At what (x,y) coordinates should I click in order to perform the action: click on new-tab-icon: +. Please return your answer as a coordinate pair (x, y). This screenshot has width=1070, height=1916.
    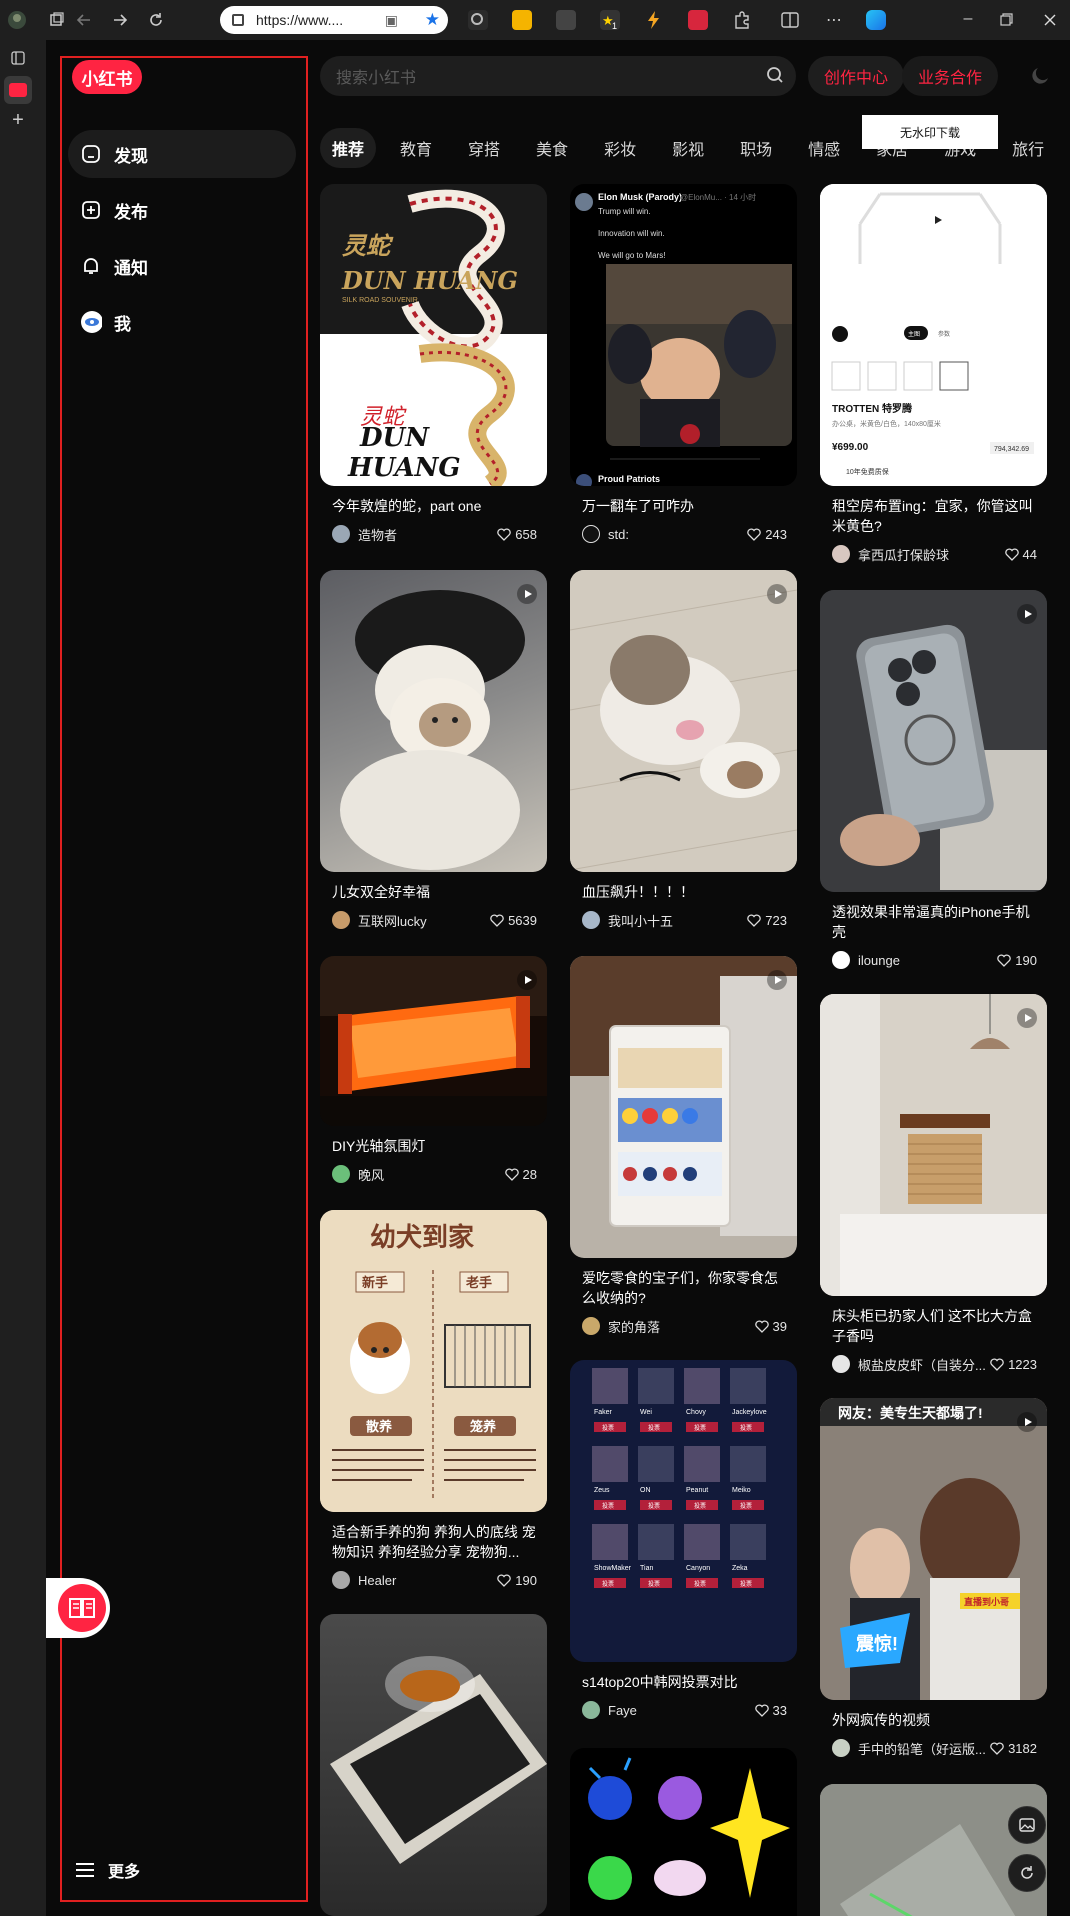
    Looking at the image, I should click on (18, 120).